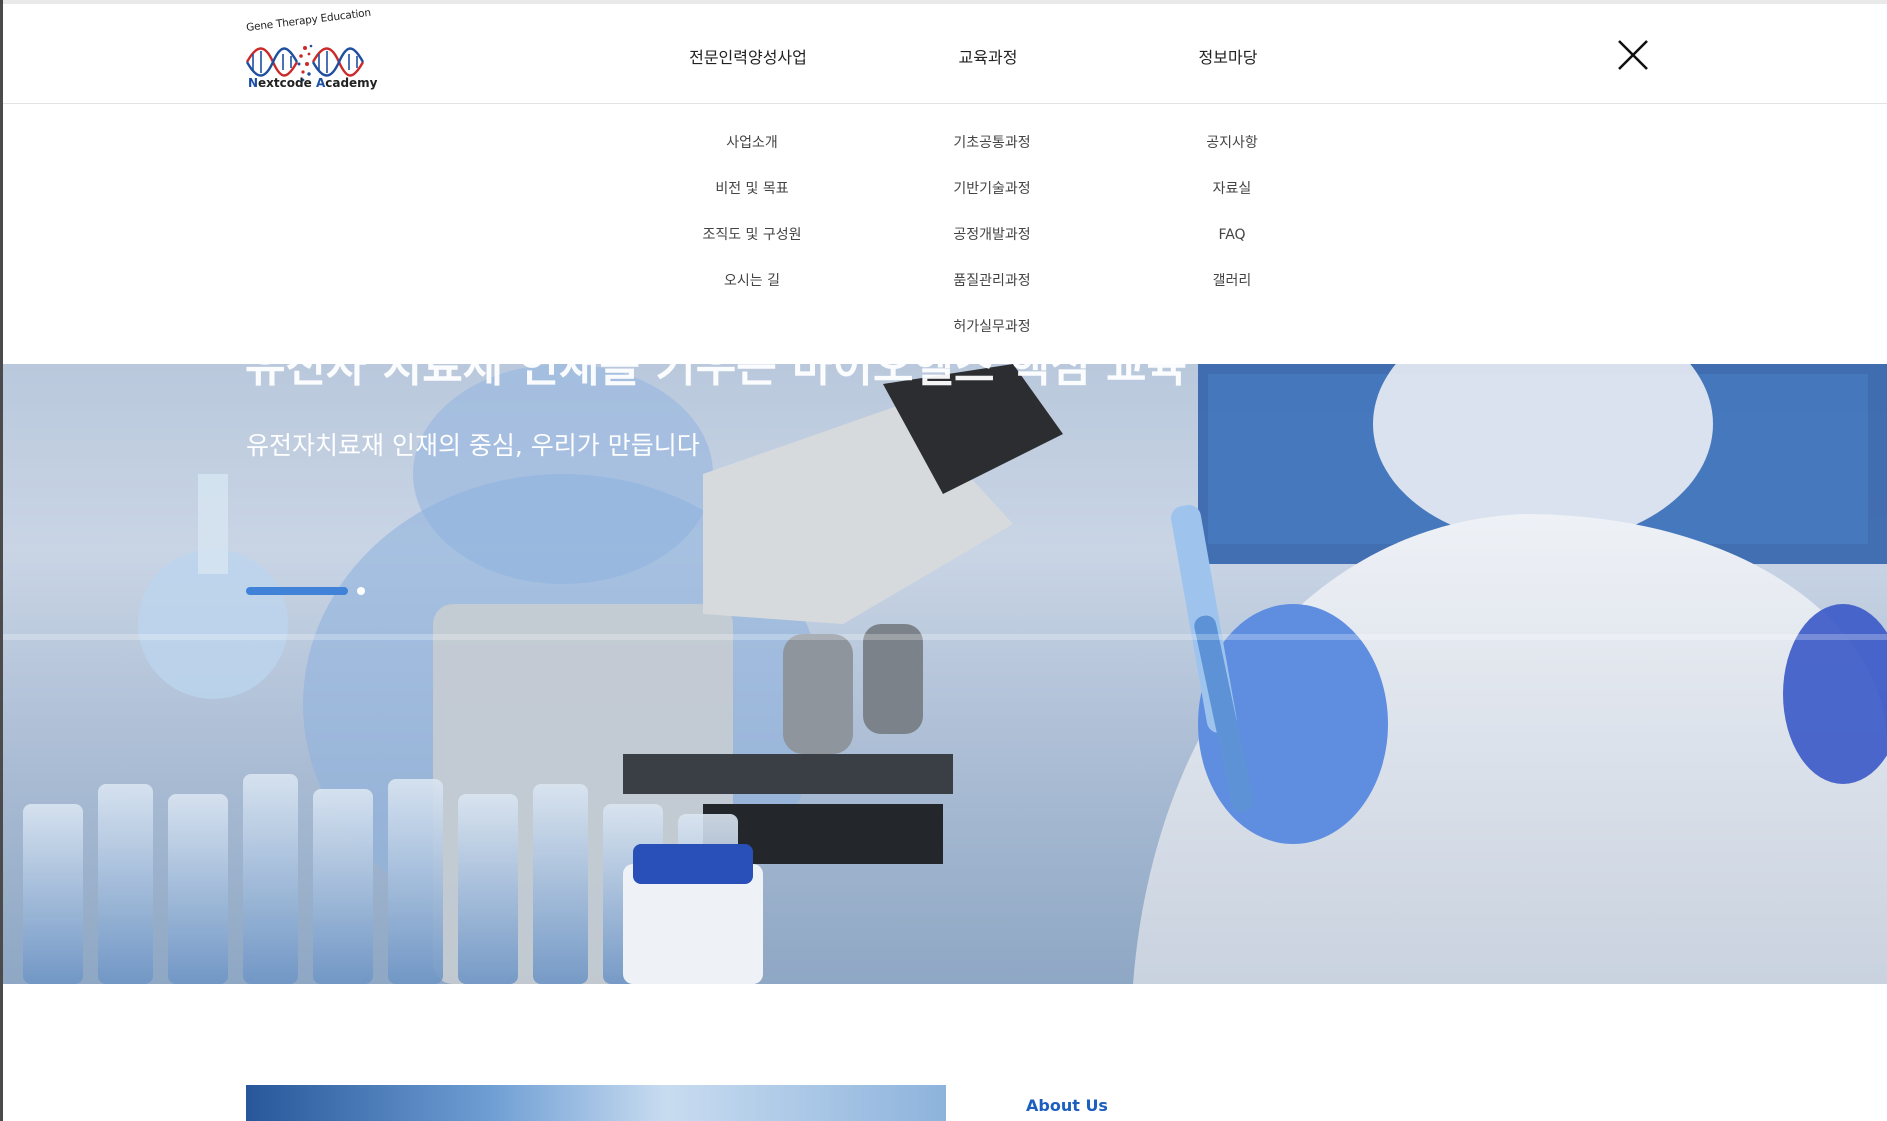 The width and height of the screenshot is (1887, 1121). I want to click on mega-menu-column-training: 사업소개 비전 및 목표 조직도 및 구성원 오시는 길, so click(752, 224).